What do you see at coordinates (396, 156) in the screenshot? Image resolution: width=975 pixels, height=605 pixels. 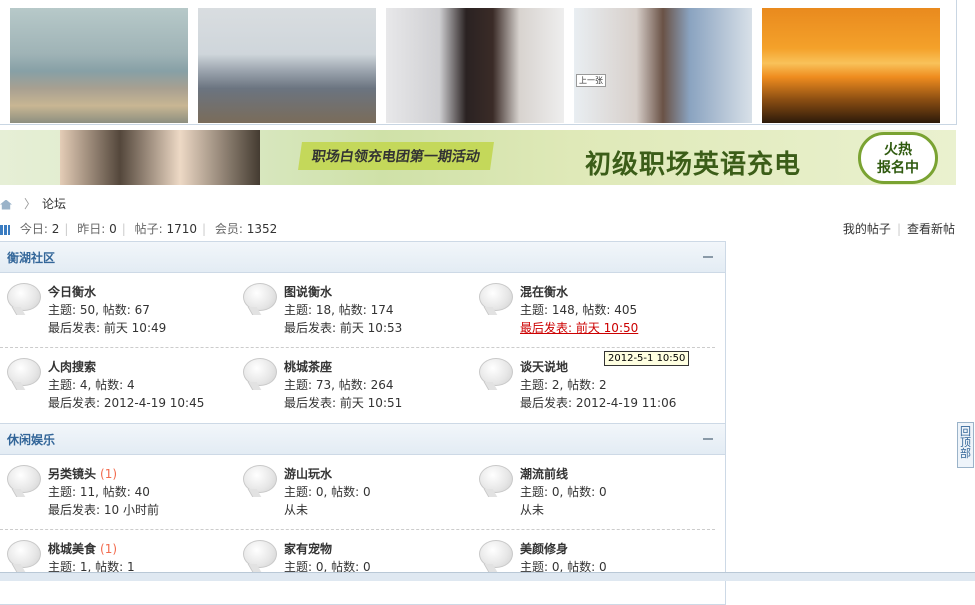 I see `banner-tag: 职场白领充电团第一期活动` at bounding box center [396, 156].